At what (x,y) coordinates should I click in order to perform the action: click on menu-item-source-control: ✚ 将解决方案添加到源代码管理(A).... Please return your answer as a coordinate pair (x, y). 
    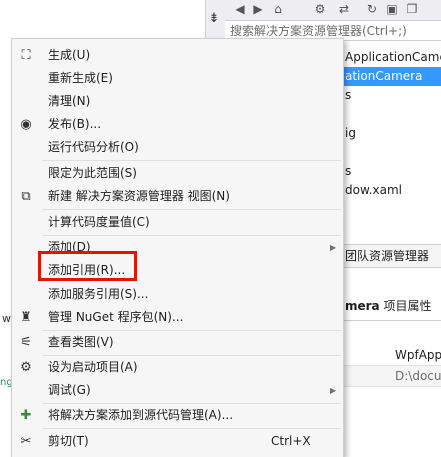
    Looking at the image, I should click on (177, 415).